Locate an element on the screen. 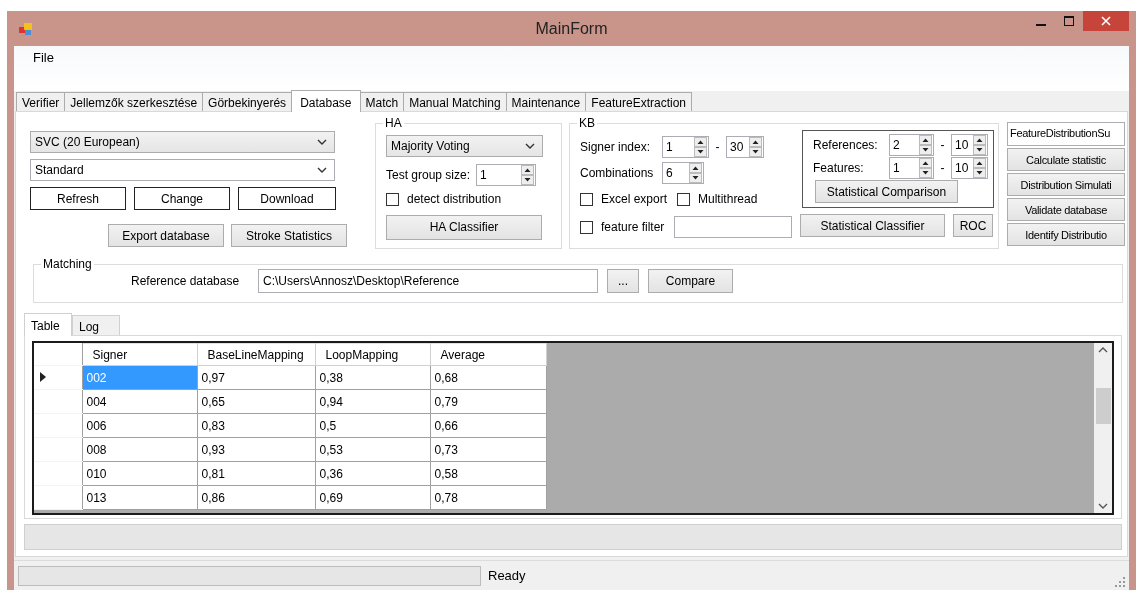  tab: Table is located at coordinates (48, 324).